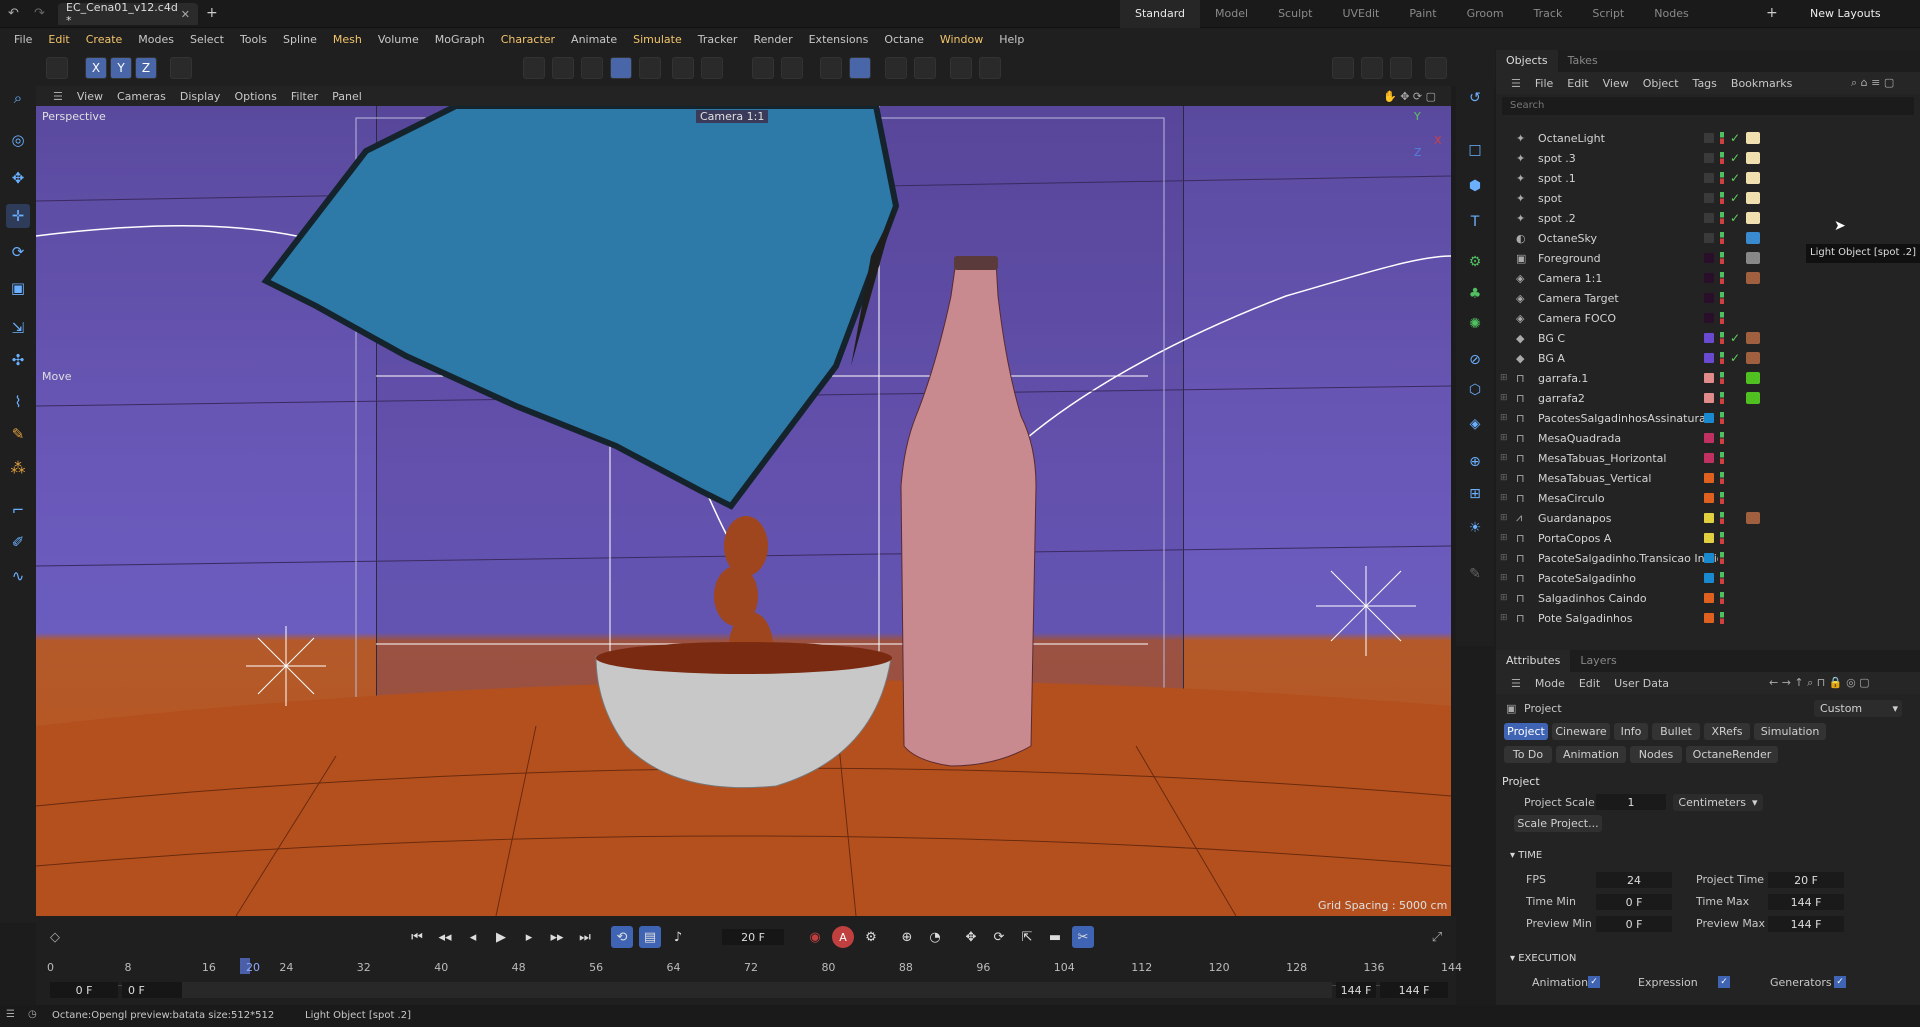 The height and width of the screenshot is (1027, 1920). Describe the element at coordinates (871, 937) in the screenshot. I see `key-settings-icon: ⚙` at that location.